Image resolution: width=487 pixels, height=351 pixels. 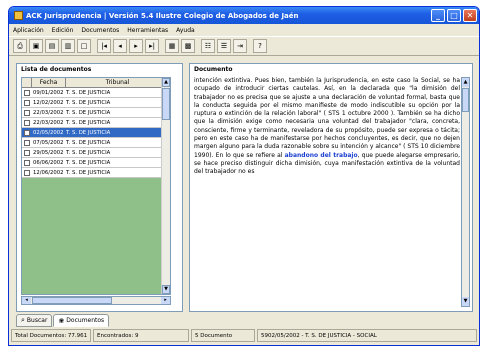 What do you see at coordinates (63, 30) in the screenshot?
I see `menu-edicion: Edición` at bounding box center [63, 30].